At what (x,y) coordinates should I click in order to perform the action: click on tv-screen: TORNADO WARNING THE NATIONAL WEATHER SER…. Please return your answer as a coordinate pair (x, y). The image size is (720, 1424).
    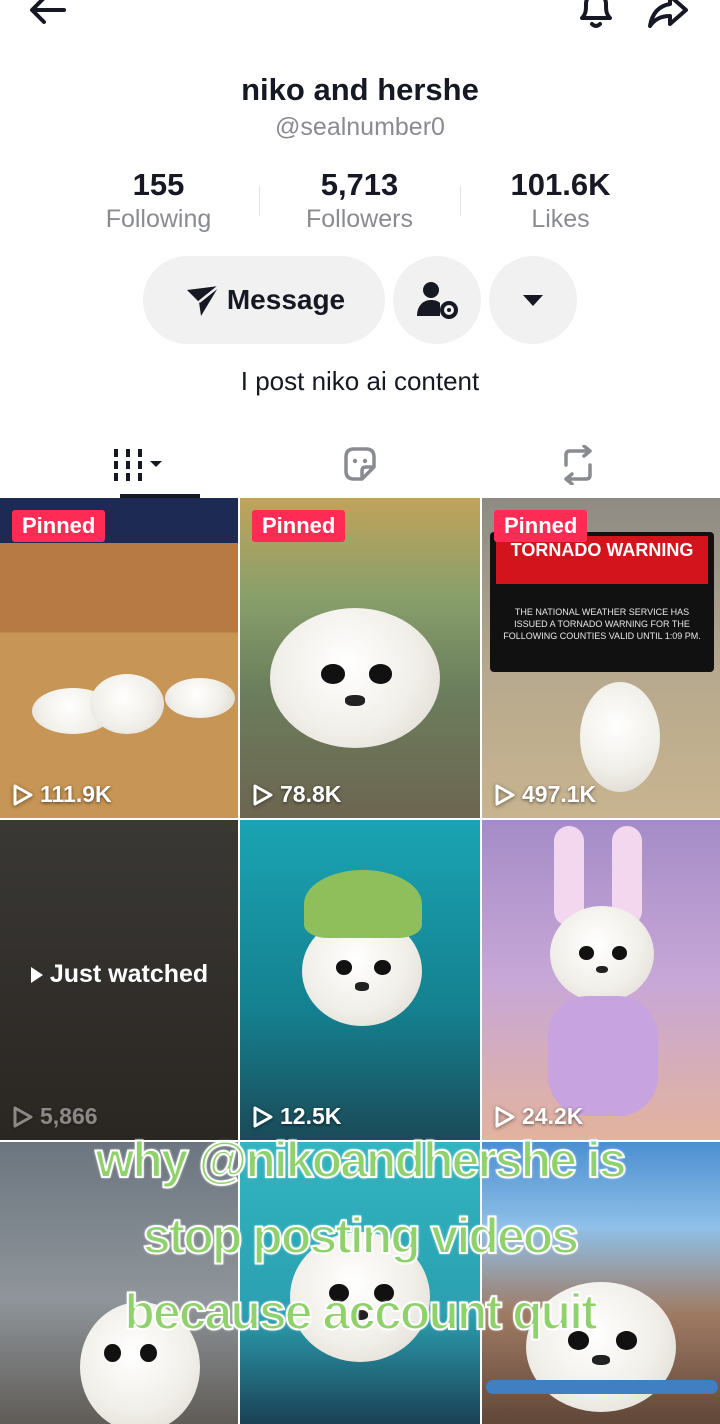
    Looking at the image, I should click on (602, 602).